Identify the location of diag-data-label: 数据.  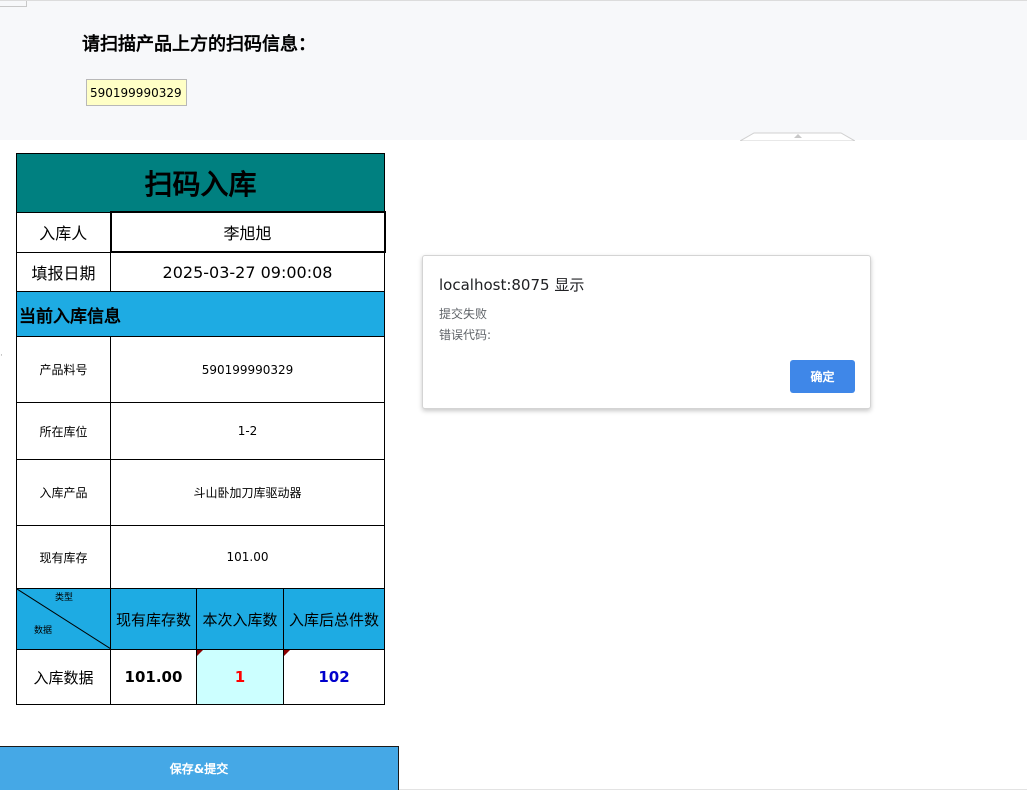
(43, 631).